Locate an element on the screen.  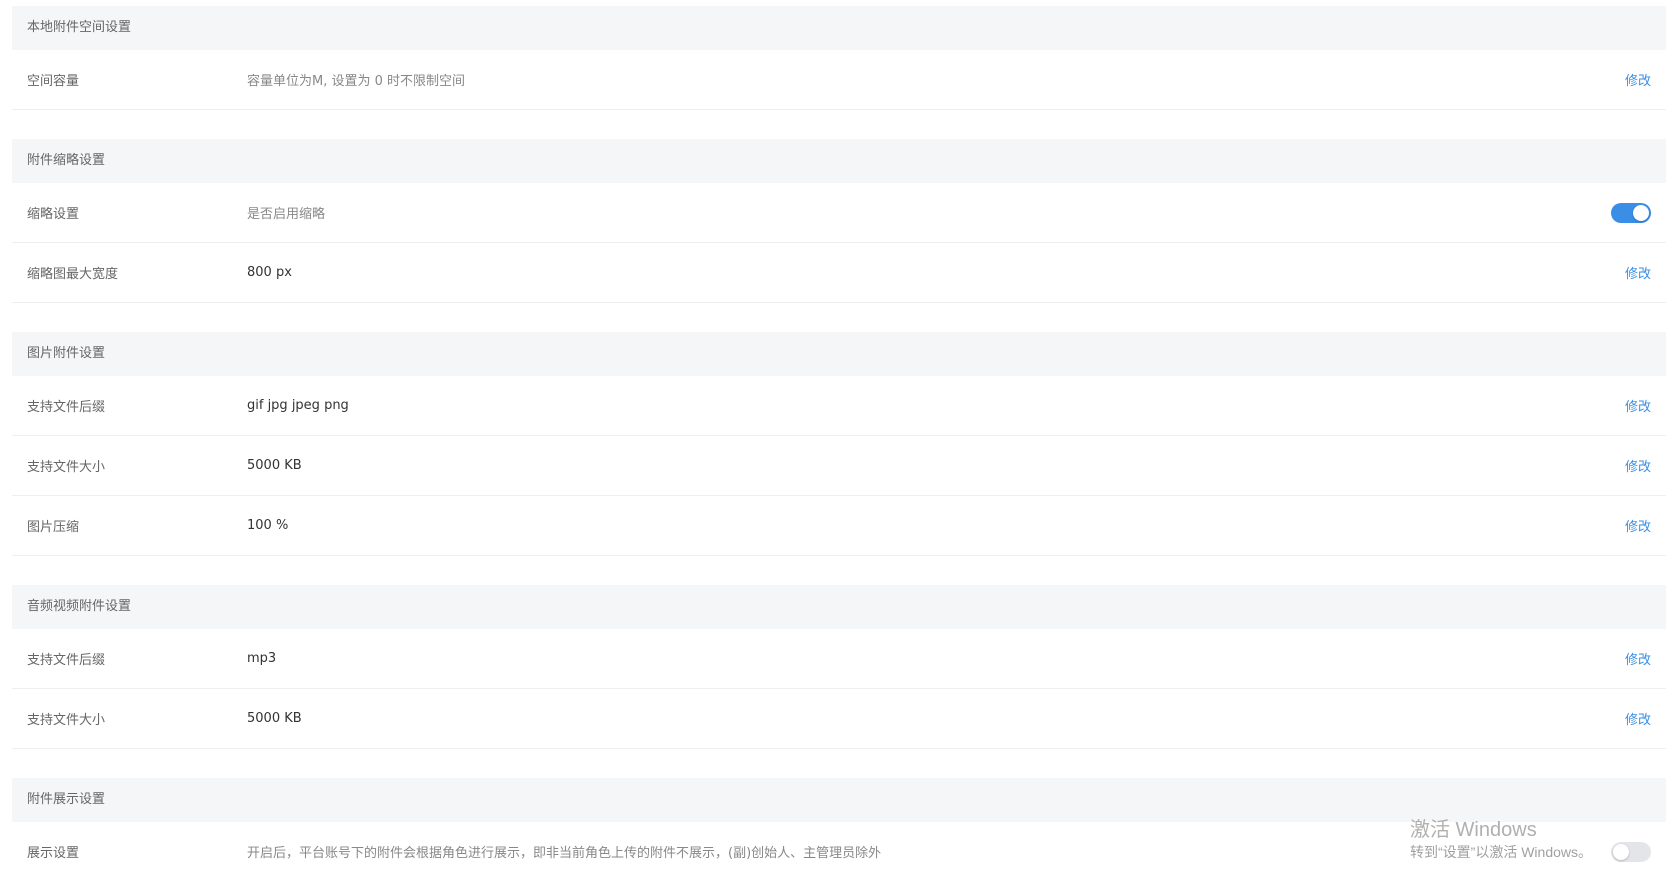
row-value: 容量单位为M, 设置为 0 时不限制空间 is located at coordinates (356, 81).